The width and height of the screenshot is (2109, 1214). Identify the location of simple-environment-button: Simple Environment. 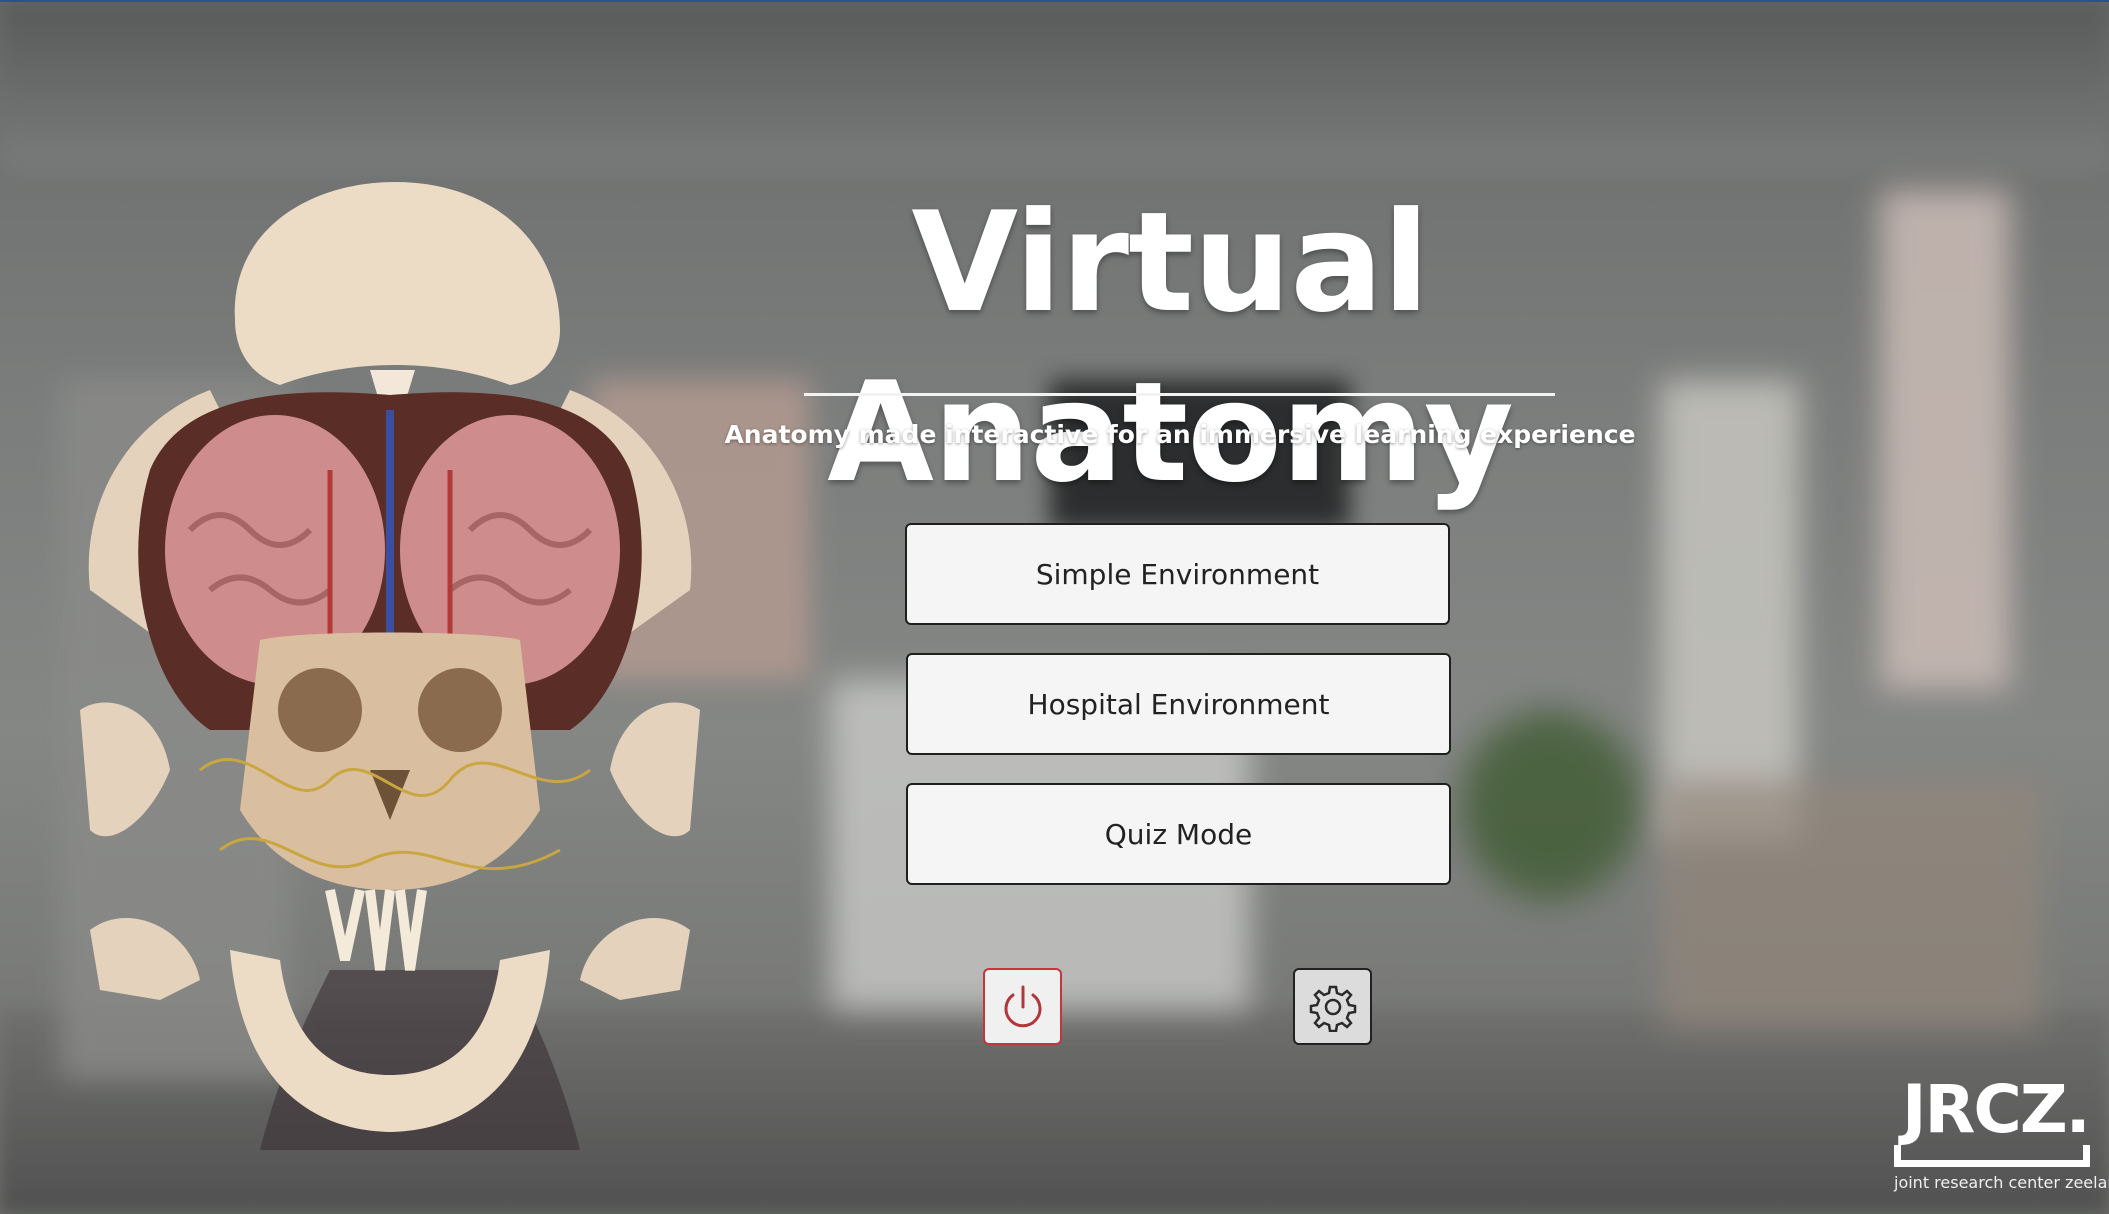
(1177, 574).